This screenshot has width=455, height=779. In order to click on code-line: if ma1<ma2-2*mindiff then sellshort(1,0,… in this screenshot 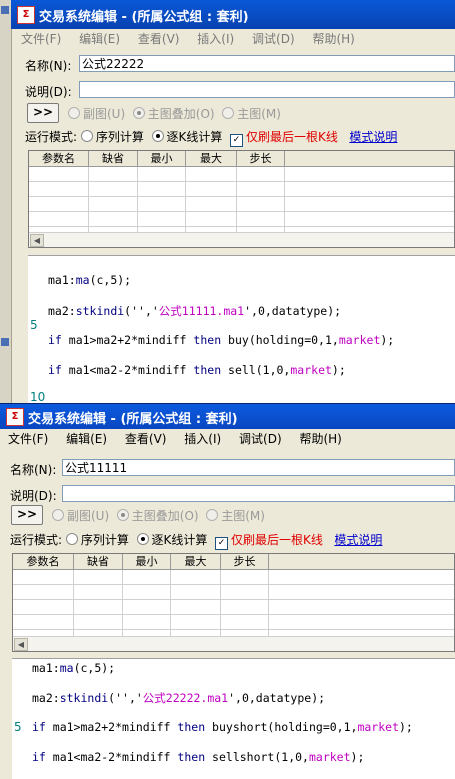, I will do `click(198, 757)`.